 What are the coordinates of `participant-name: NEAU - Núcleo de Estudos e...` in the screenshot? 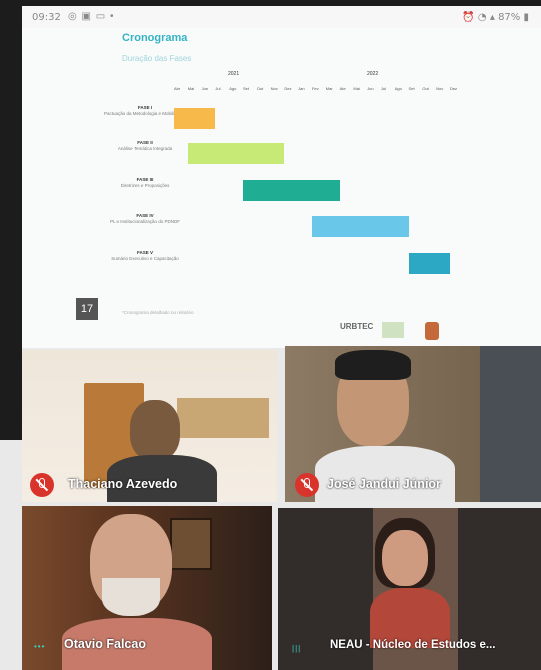 It's located at (413, 645).